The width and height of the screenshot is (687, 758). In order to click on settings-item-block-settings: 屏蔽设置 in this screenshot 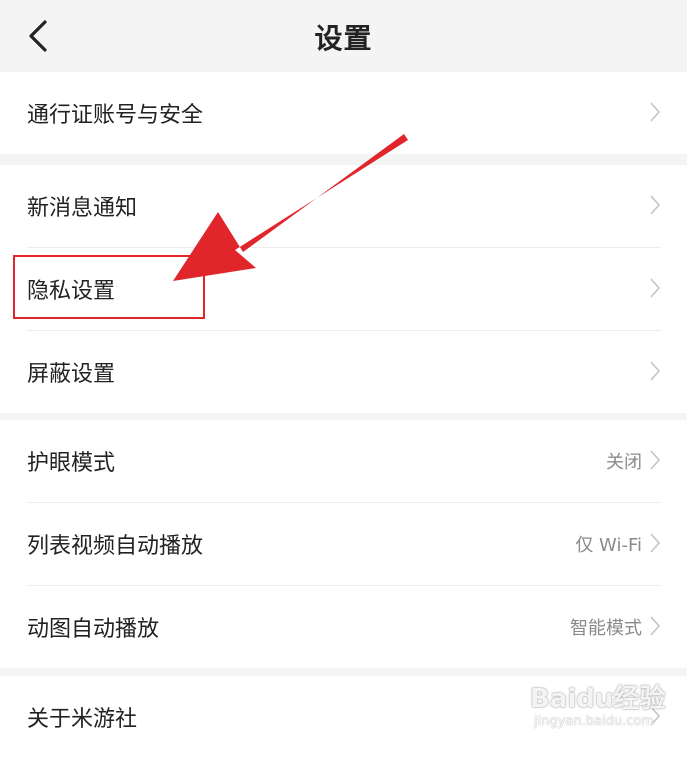, I will do `click(343, 372)`.